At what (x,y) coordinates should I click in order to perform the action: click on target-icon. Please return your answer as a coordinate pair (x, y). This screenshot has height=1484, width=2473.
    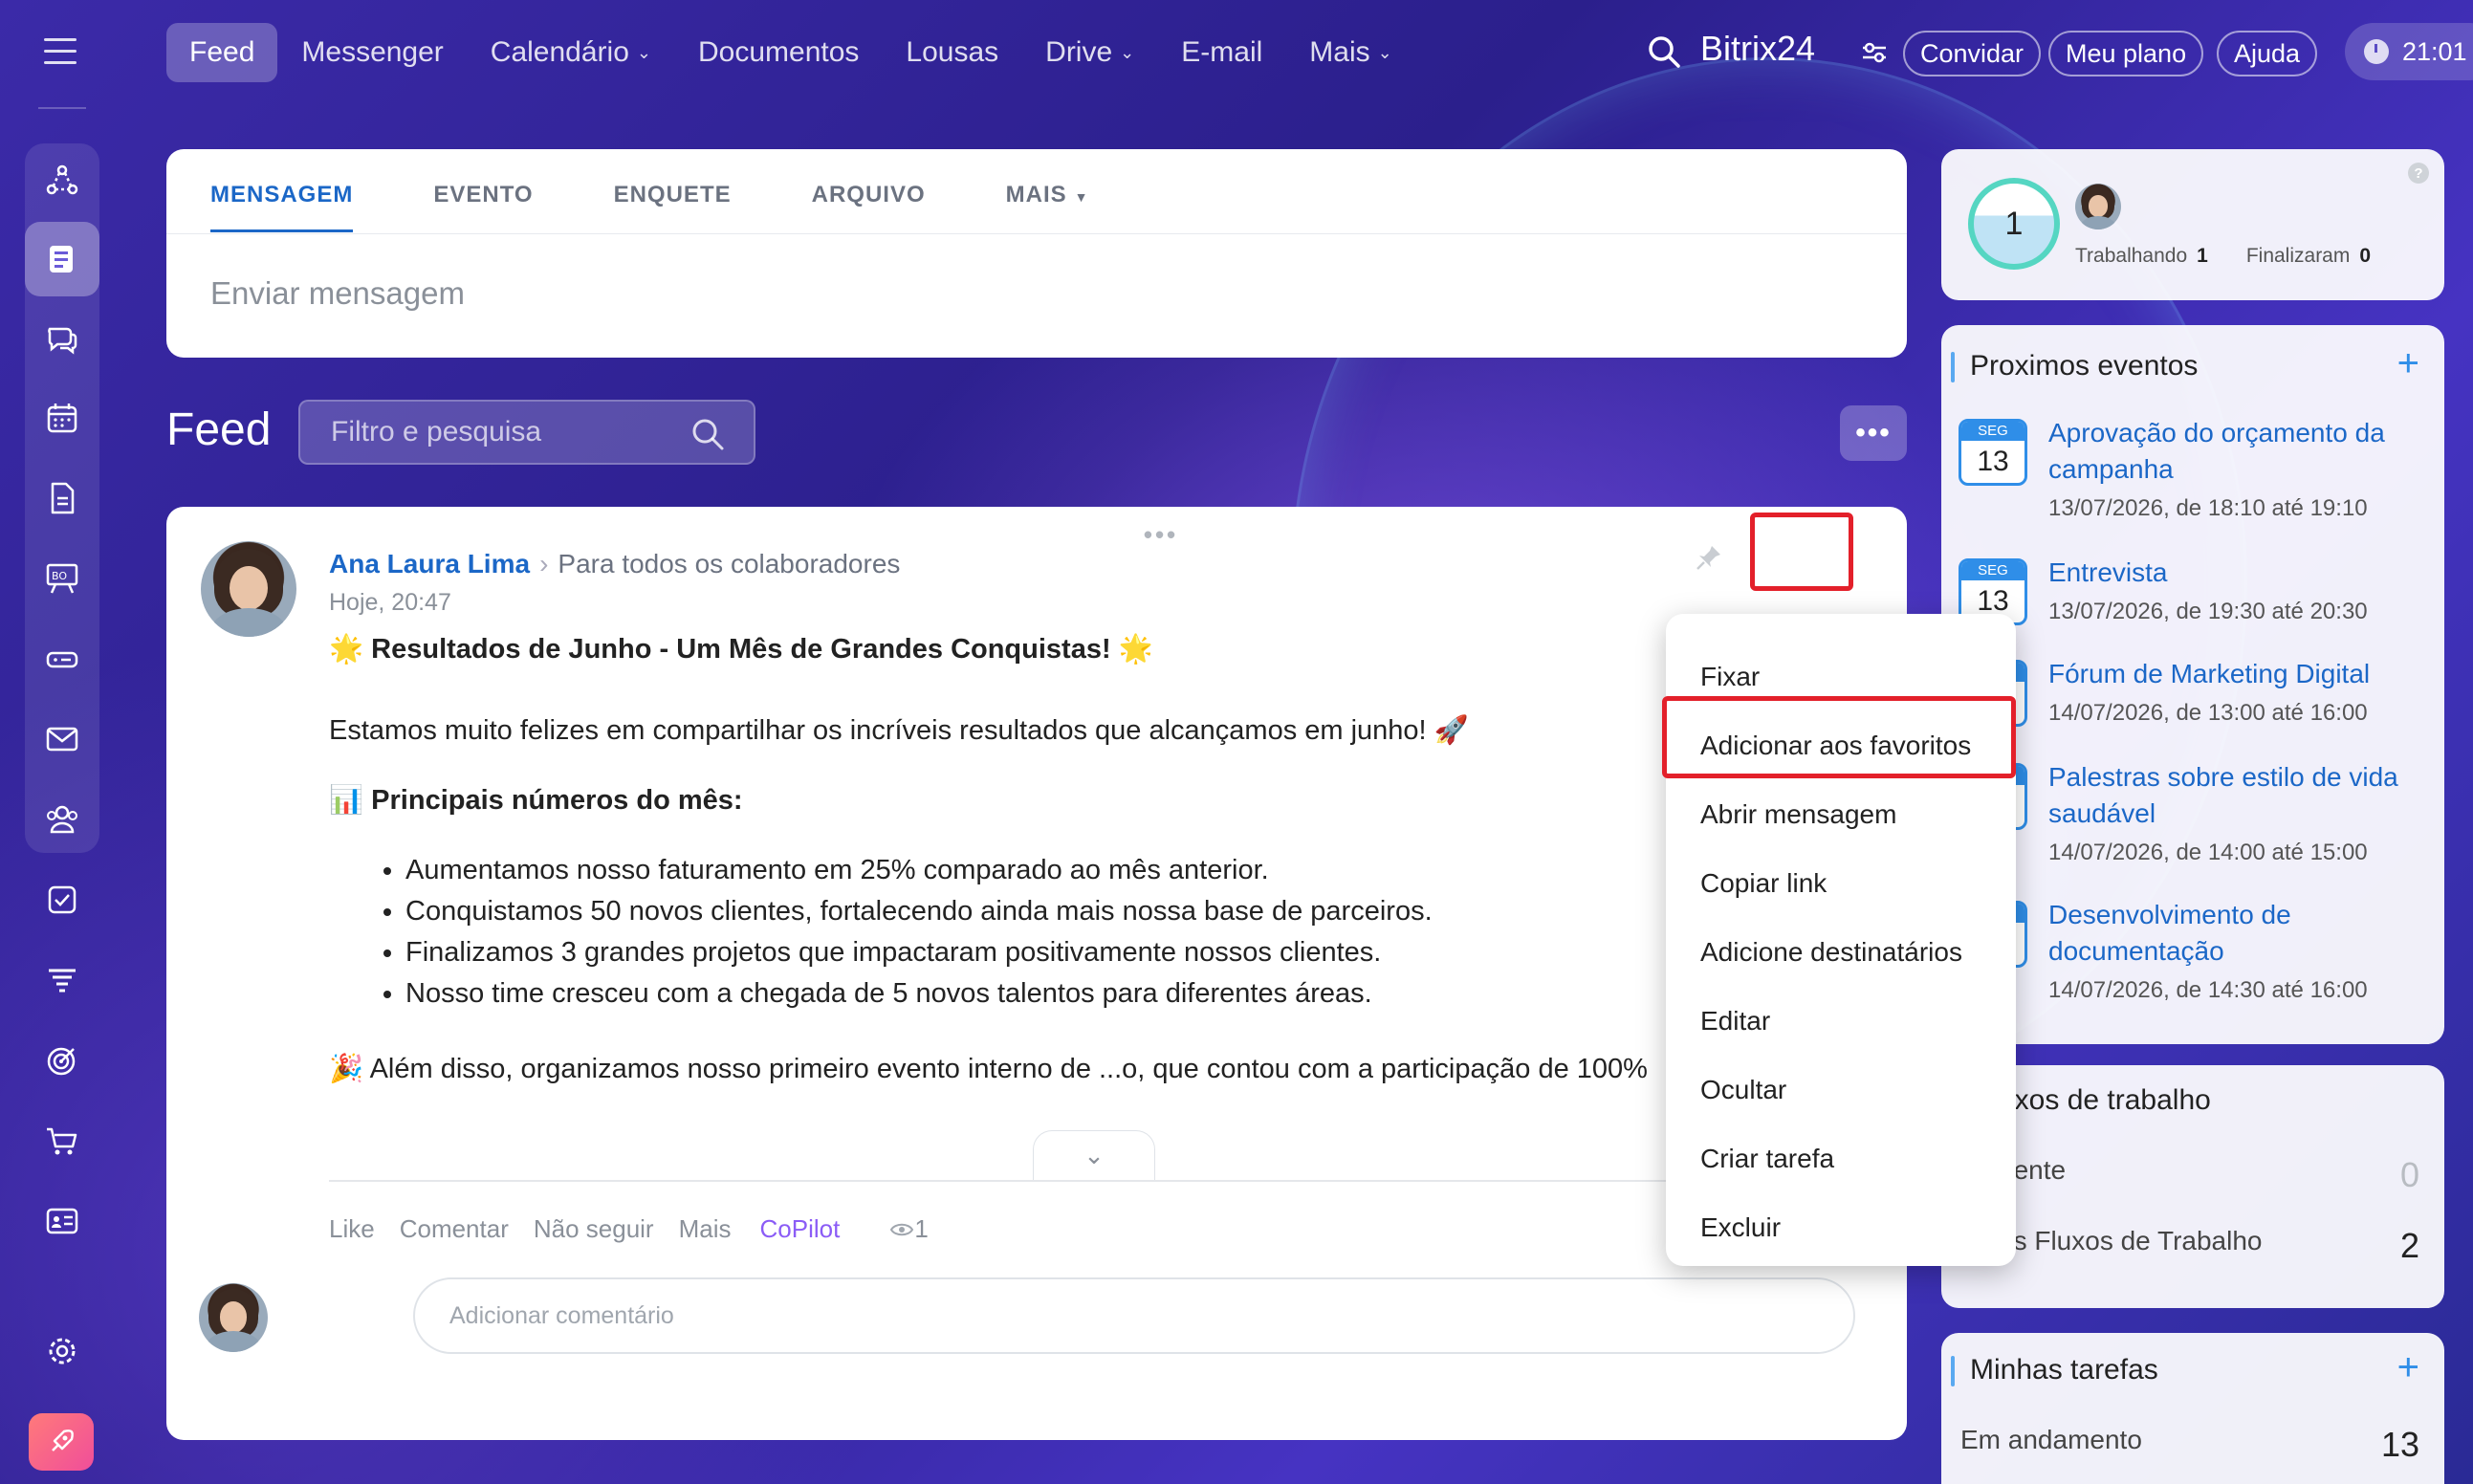
    Looking at the image, I should click on (62, 1060).